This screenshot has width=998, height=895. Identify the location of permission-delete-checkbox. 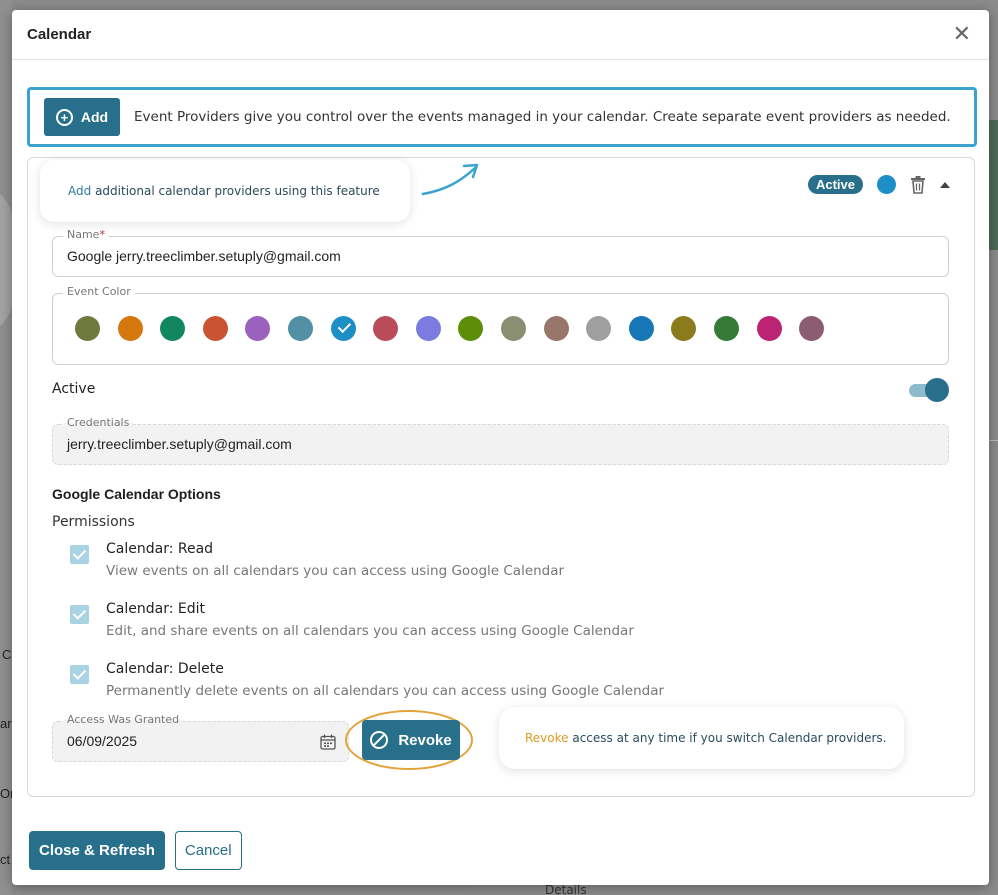
(79, 674).